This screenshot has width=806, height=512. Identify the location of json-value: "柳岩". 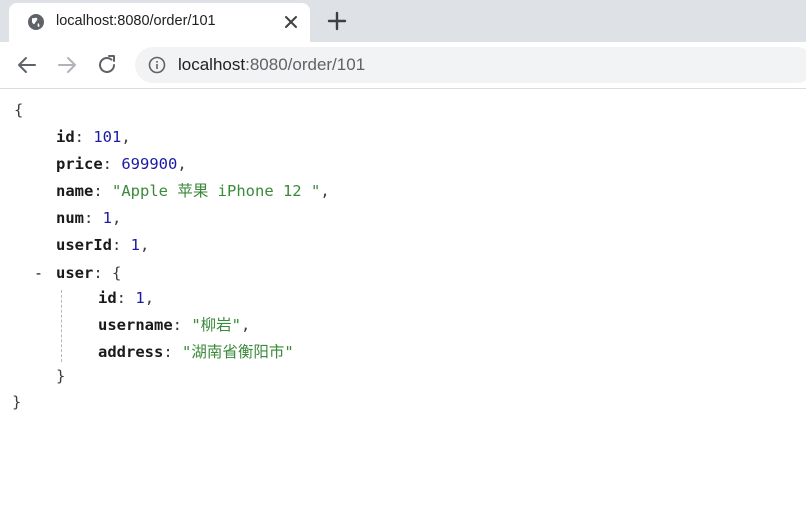
(216, 325).